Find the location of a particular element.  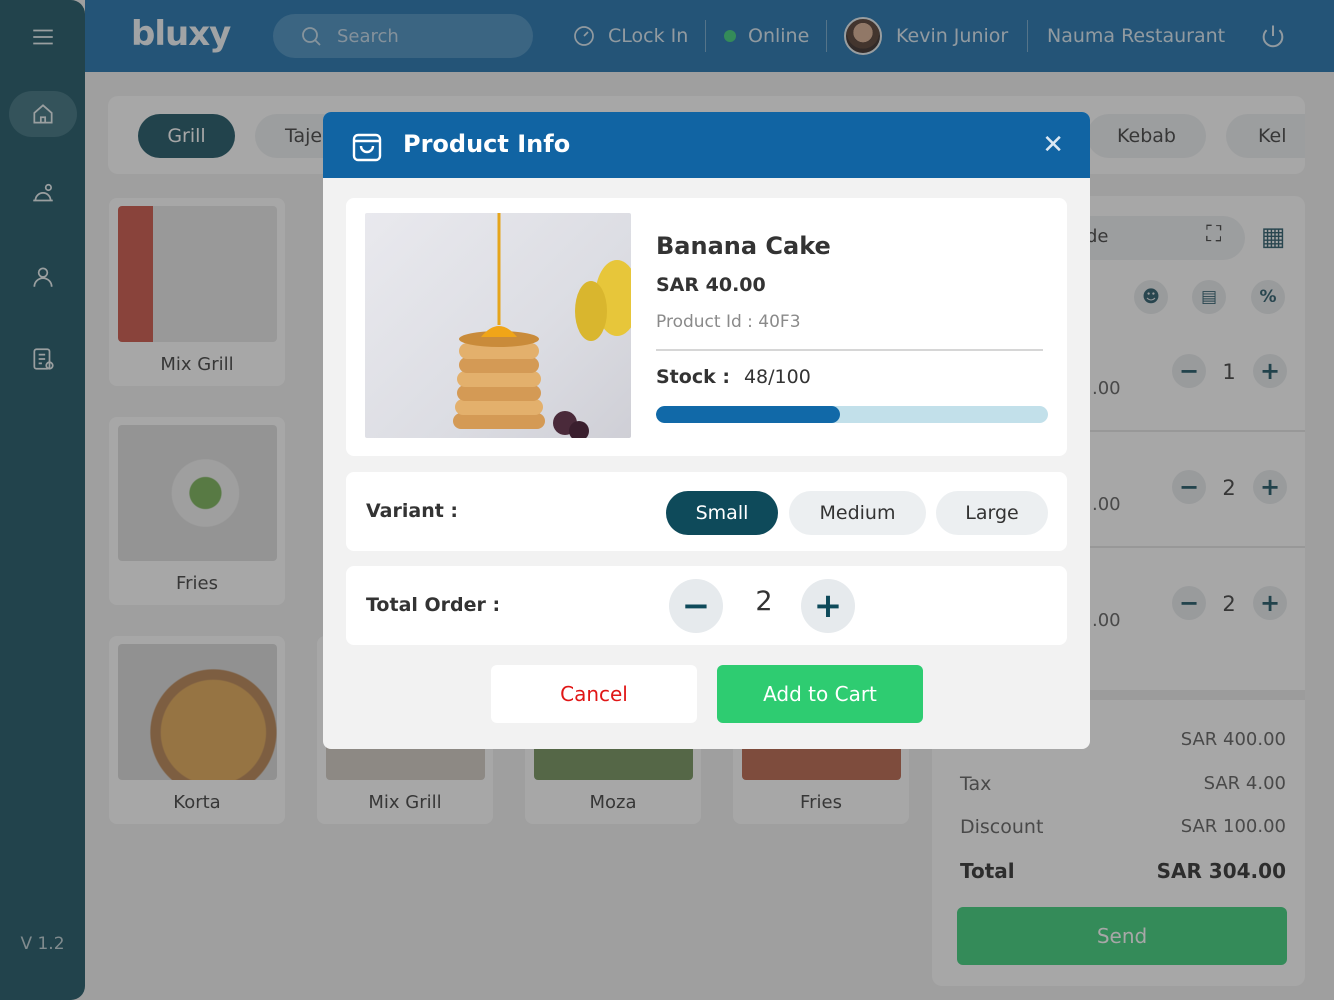

stock-label: Stock : is located at coordinates (693, 377).